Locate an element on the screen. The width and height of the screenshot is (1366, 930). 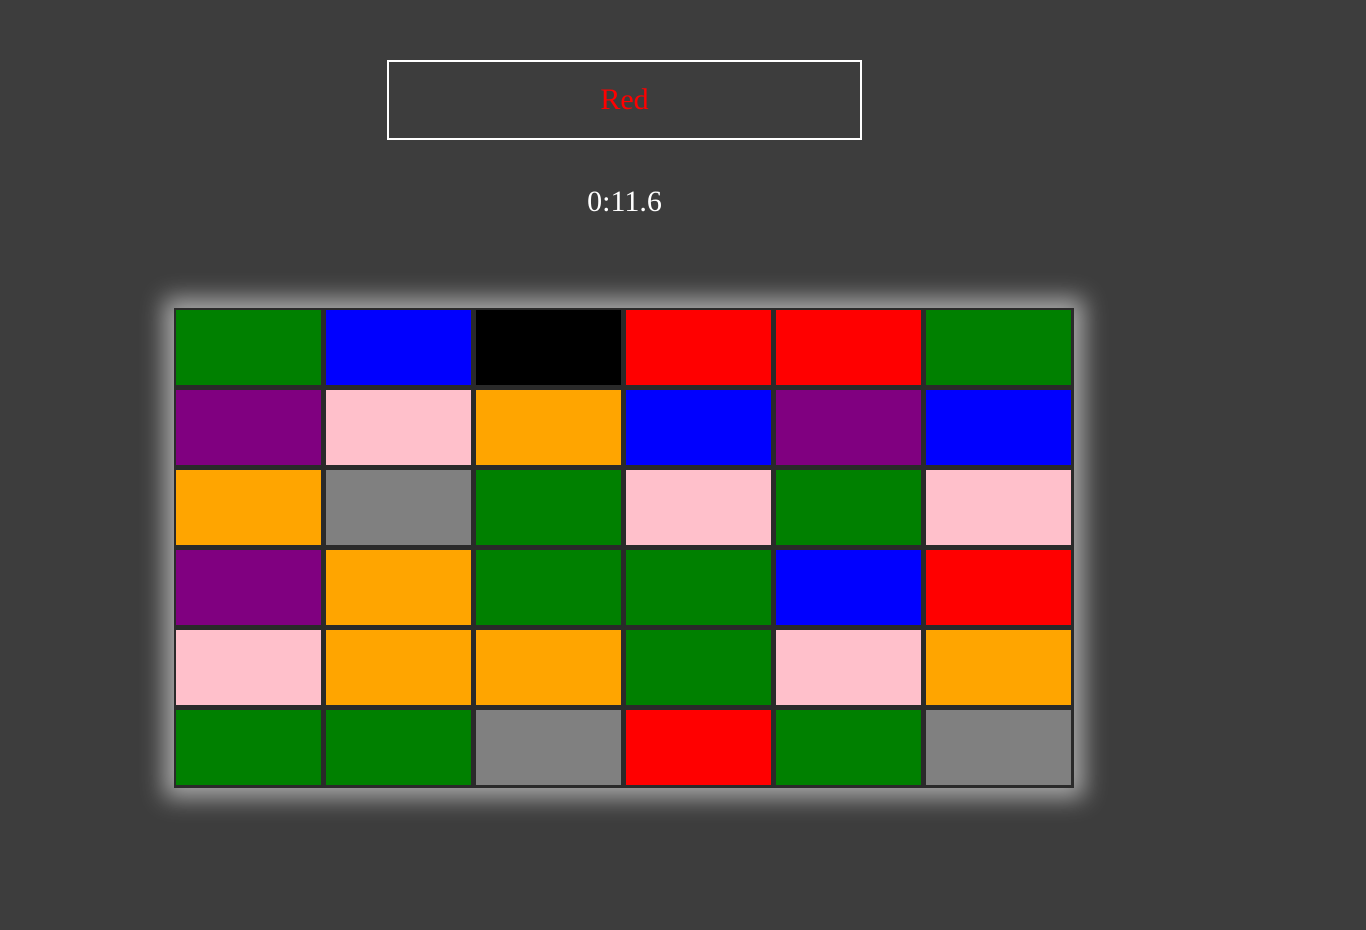
game-timer: 0:11.6 is located at coordinates (624, 201).